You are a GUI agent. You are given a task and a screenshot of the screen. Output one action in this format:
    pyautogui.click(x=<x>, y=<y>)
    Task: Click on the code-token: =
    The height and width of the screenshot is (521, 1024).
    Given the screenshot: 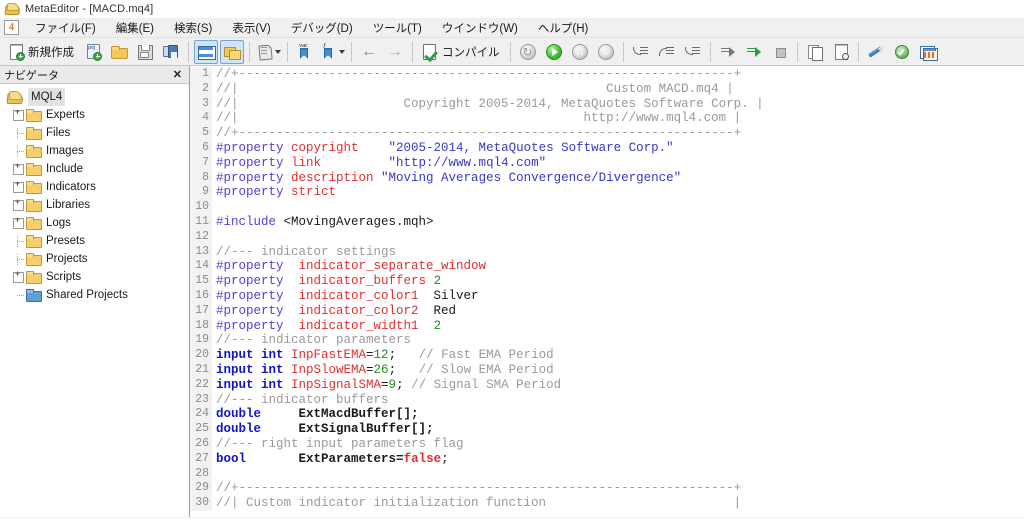 What is the action you would take?
    pyautogui.click(x=370, y=369)
    